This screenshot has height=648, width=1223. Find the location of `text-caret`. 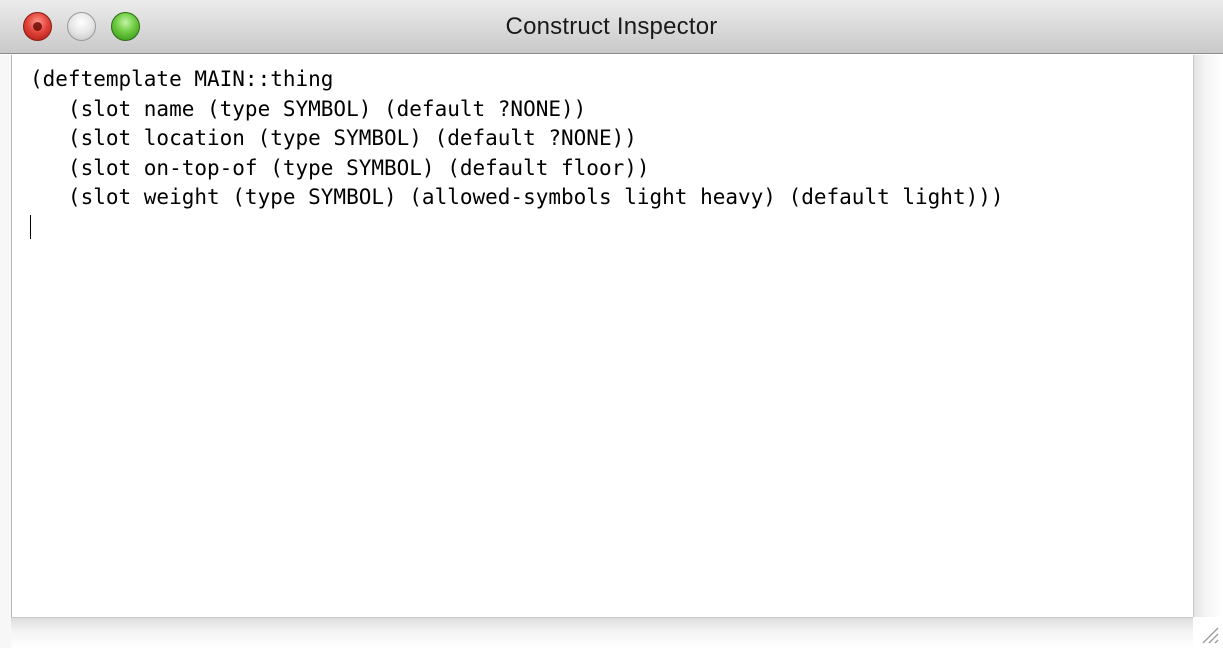

text-caret is located at coordinates (30, 226).